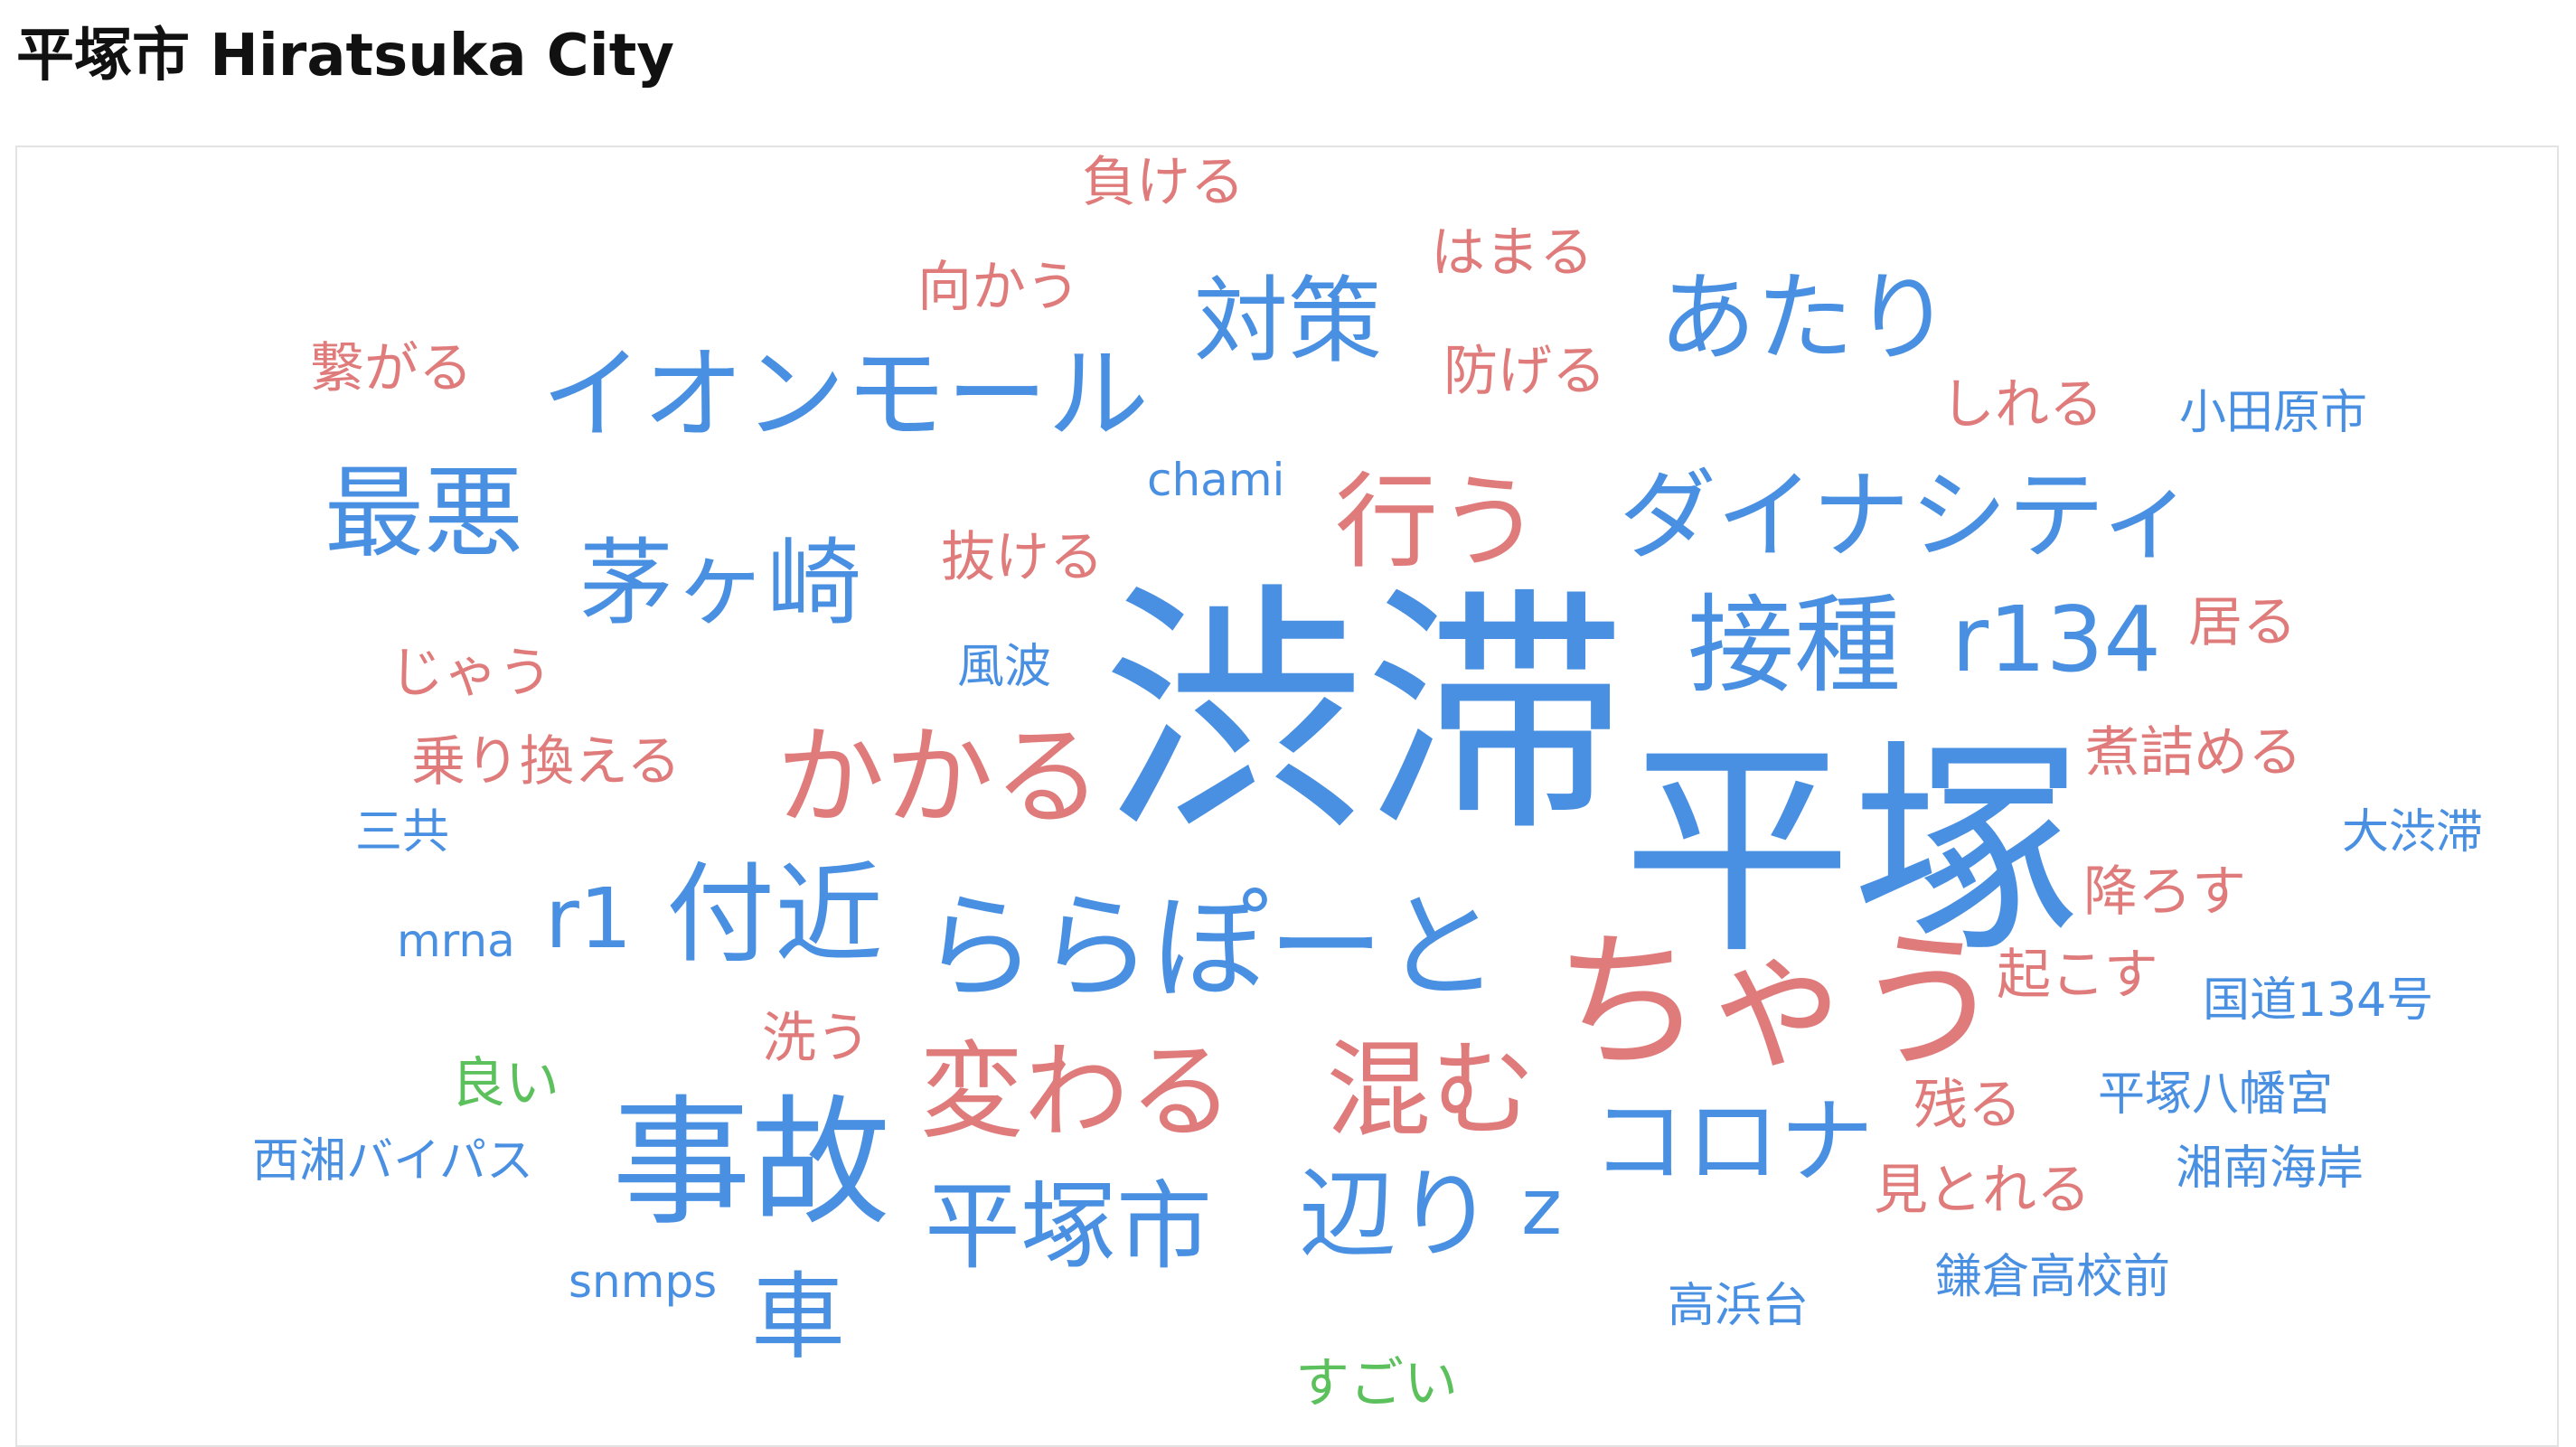 This screenshot has width=2576, height=1447. What do you see at coordinates (1216, 480) in the screenshot?
I see `cloud-word: chami` at bounding box center [1216, 480].